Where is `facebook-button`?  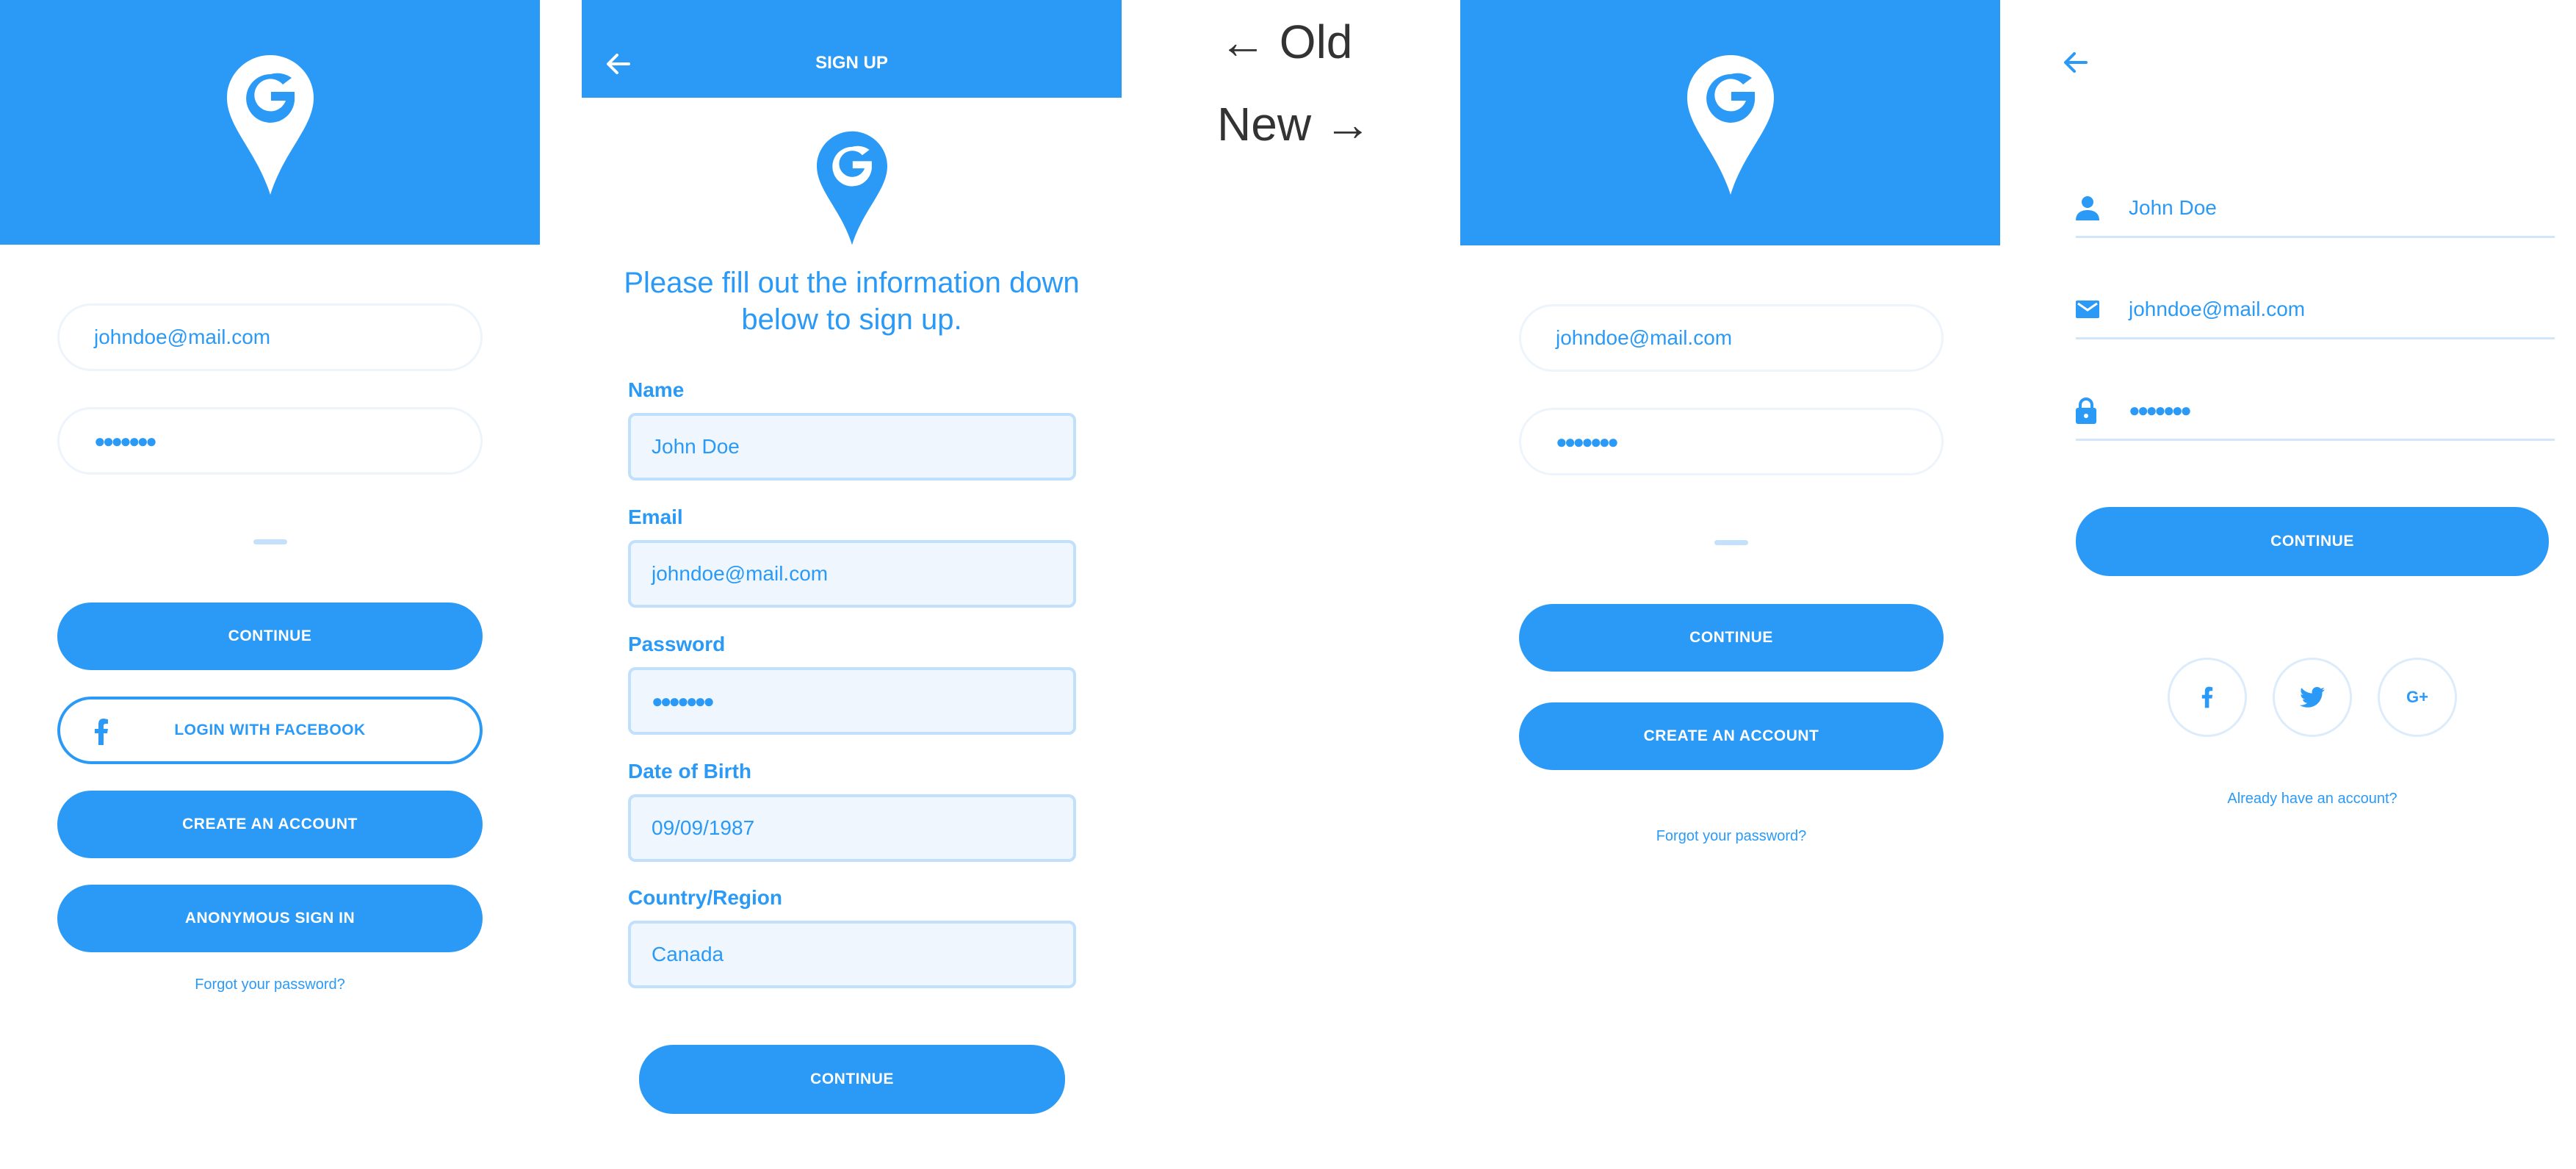
facebook-button is located at coordinates (2207, 697).